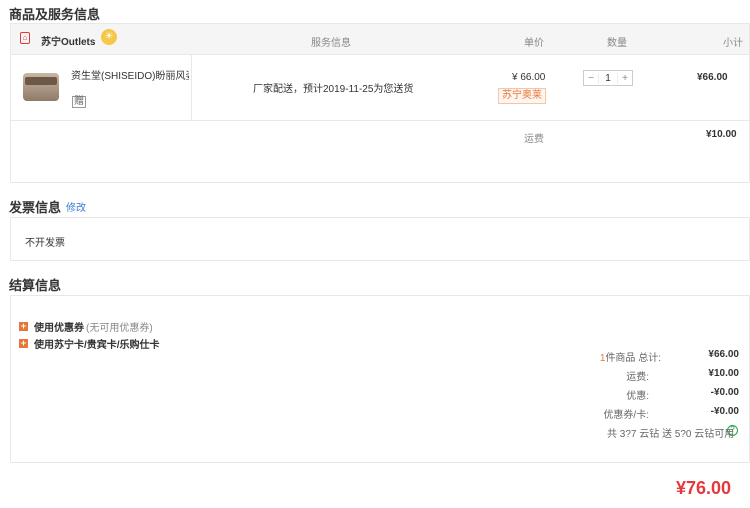 The width and height of the screenshot is (750, 508). I want to click on payable-total: ¥76.00, so click(704, 488).